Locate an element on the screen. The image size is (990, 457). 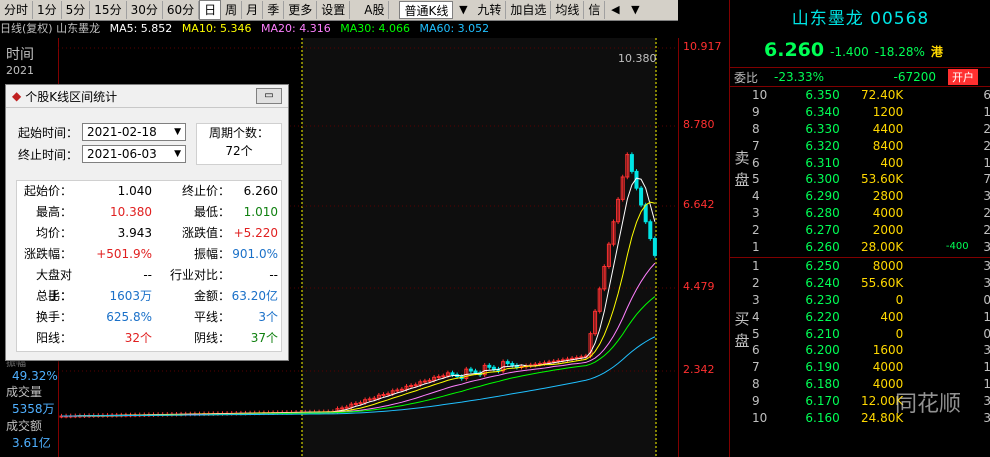
end-time-select: 2021-06-03 ▼ is located at coordinates (134, 154).